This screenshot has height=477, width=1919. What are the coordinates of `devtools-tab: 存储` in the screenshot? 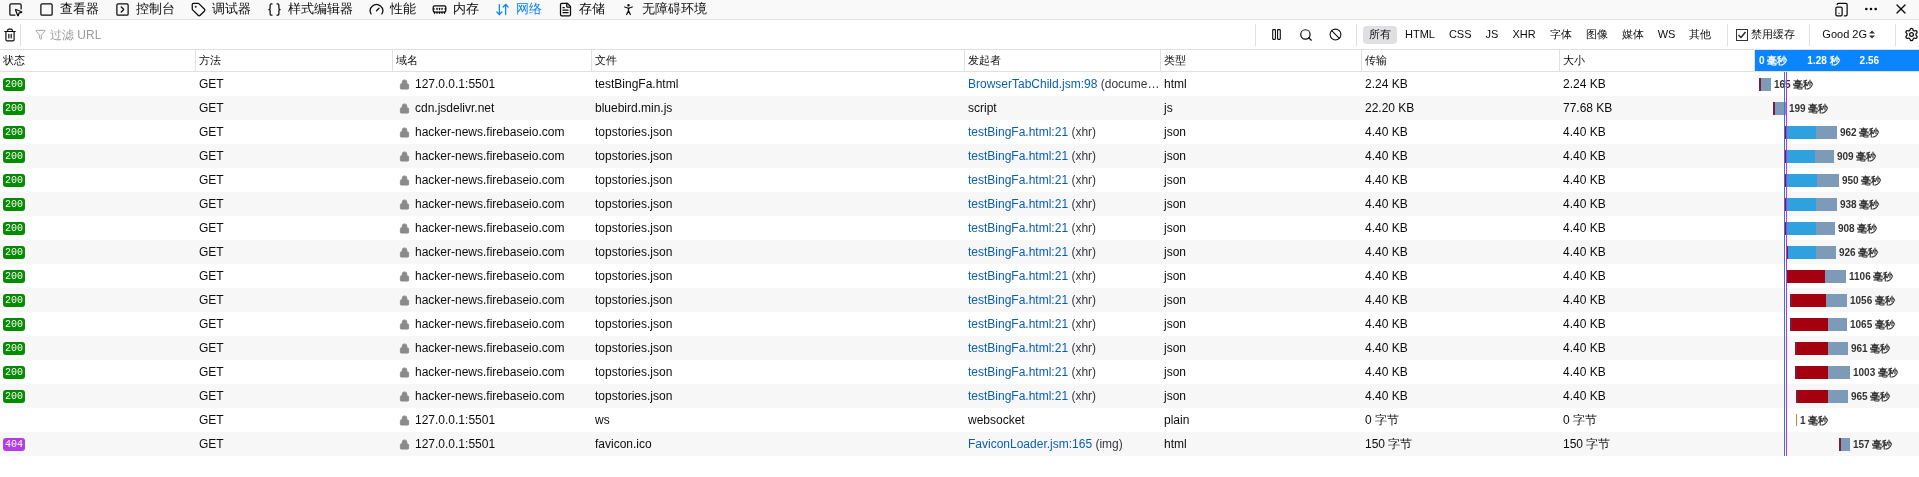 It's located at (581, 9).